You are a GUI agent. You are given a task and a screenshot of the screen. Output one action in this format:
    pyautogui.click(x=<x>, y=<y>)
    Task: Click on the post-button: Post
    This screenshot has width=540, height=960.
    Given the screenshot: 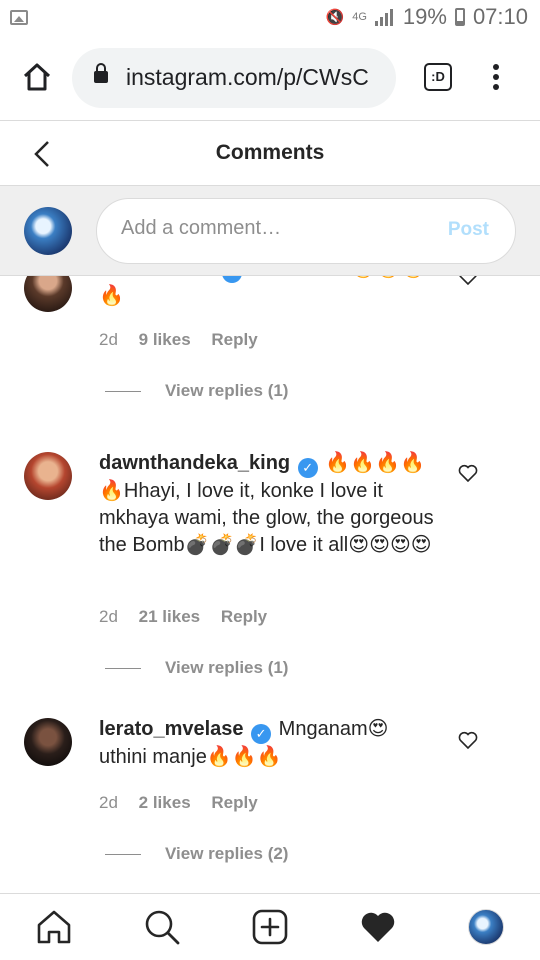 What is the action you would take?
    pyautogui.click(x=468, y=230)
    